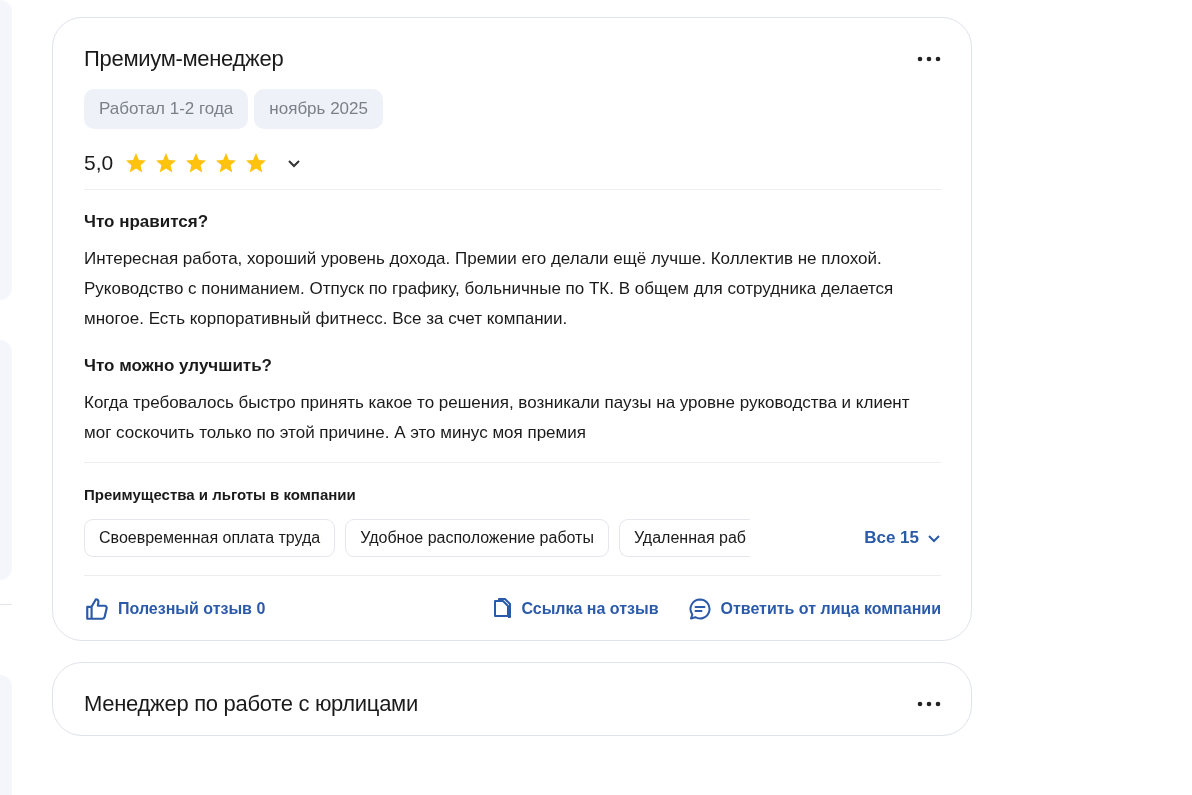 The image size is (1192, 795). What do you see at coordinates (502, 609) in the screenshot?
I see `copy-icon` at bounding box center [502, 609].